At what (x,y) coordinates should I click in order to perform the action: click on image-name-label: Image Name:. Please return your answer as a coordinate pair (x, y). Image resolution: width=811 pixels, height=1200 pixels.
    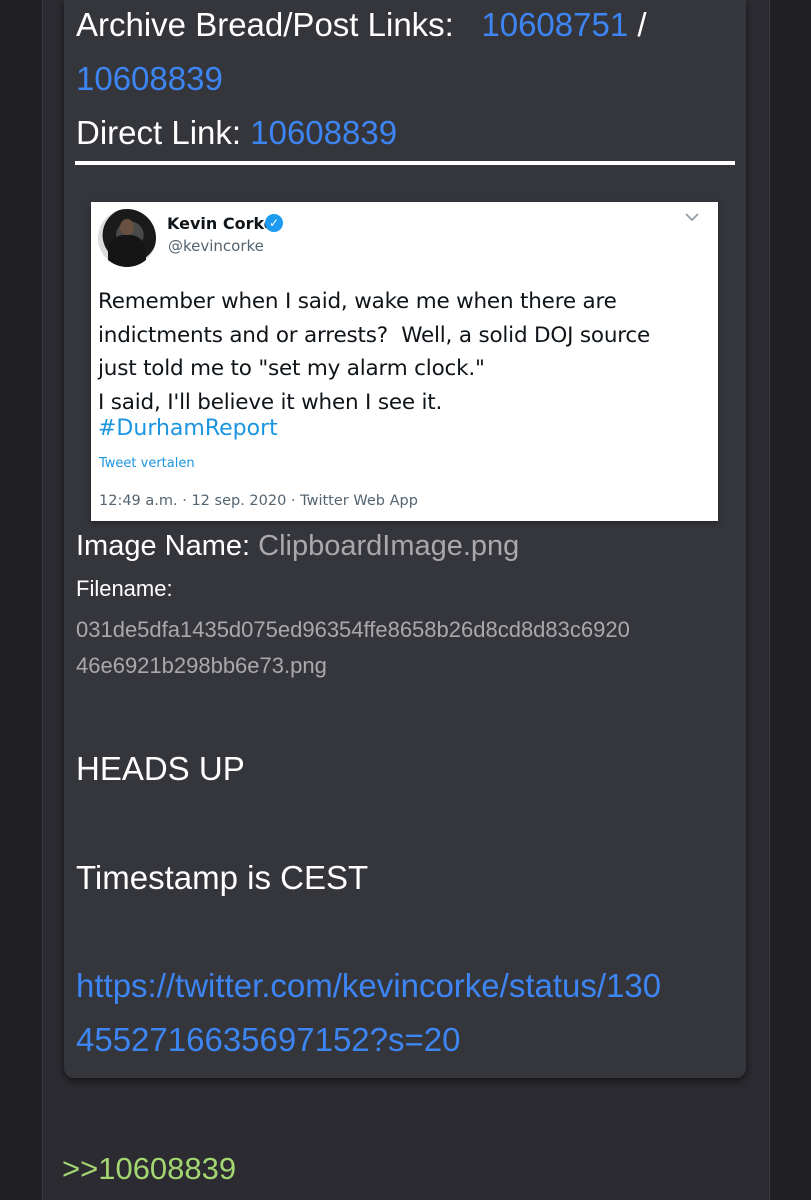
    Looking at the image, I should click on (163, 546).